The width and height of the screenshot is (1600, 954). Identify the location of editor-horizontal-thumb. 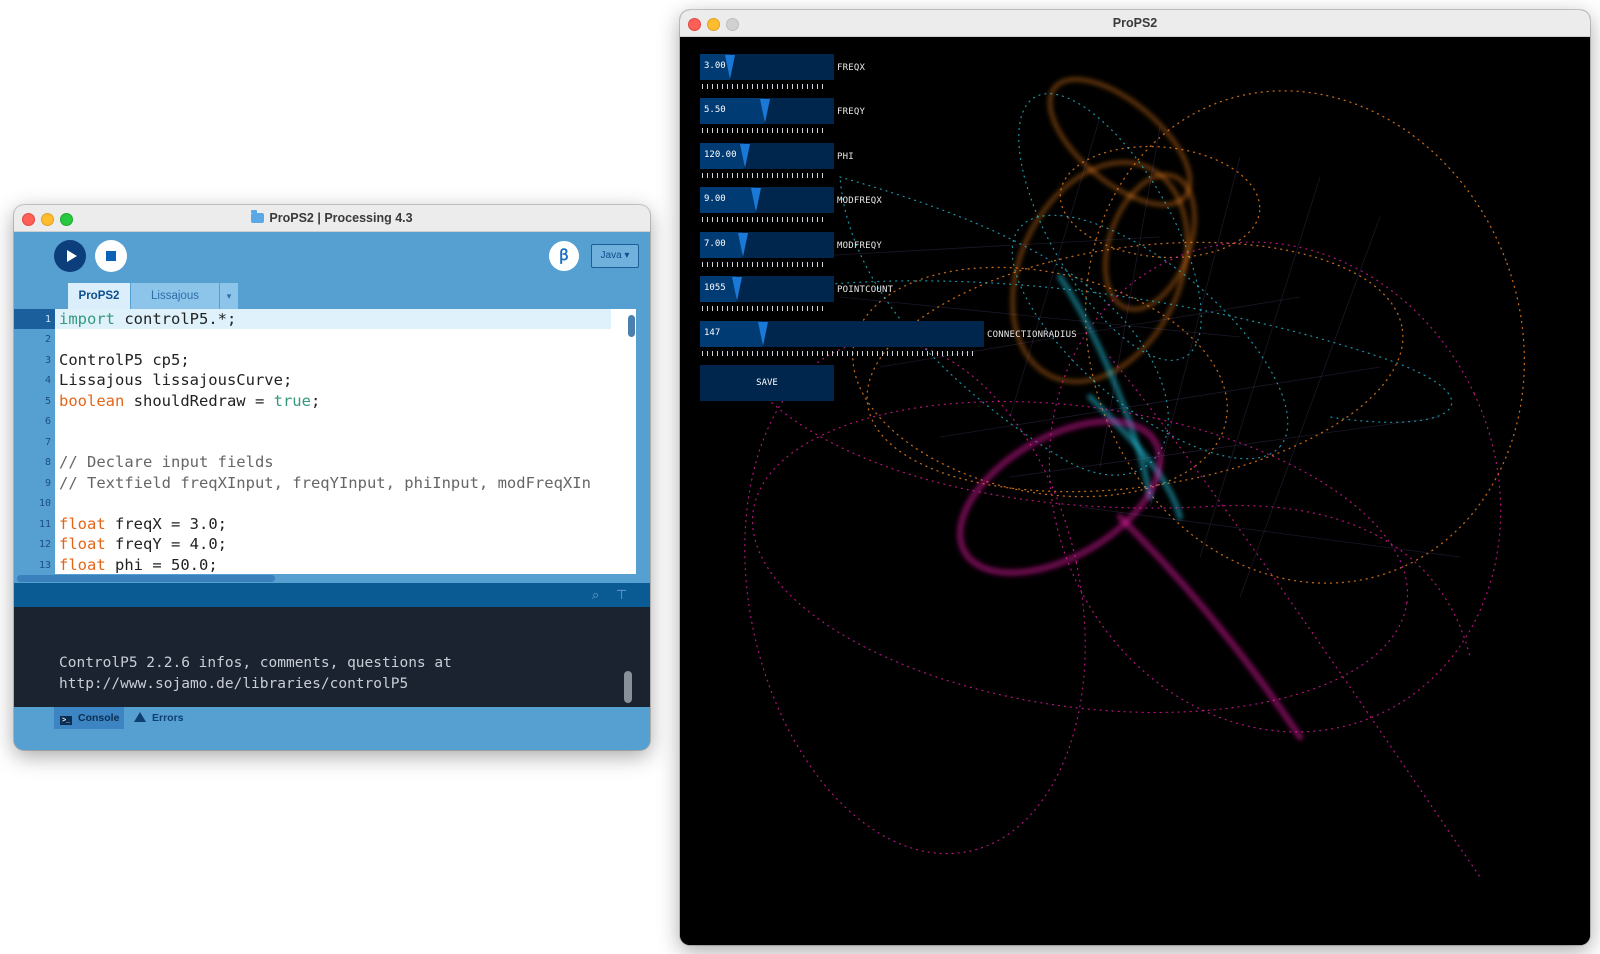
(146, 578).